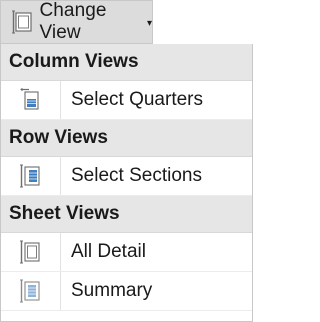 The image size is (320, 322). Describe the element at coordinates (31, 291) in the screenshot. I see `sheet-summary-icon` at that location.